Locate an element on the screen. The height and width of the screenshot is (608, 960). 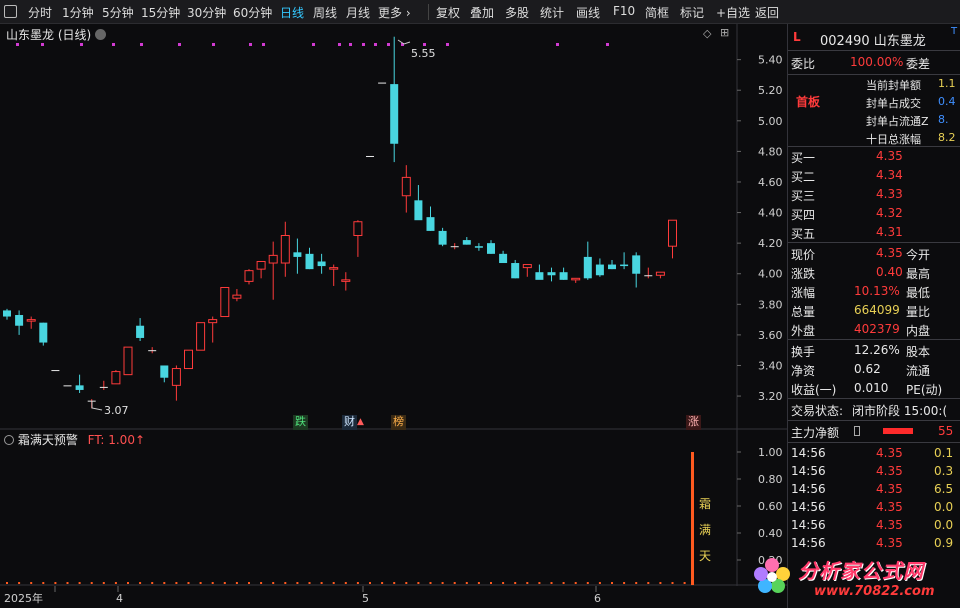
more-menu: 更多 › is located at coordinates (394, 12).